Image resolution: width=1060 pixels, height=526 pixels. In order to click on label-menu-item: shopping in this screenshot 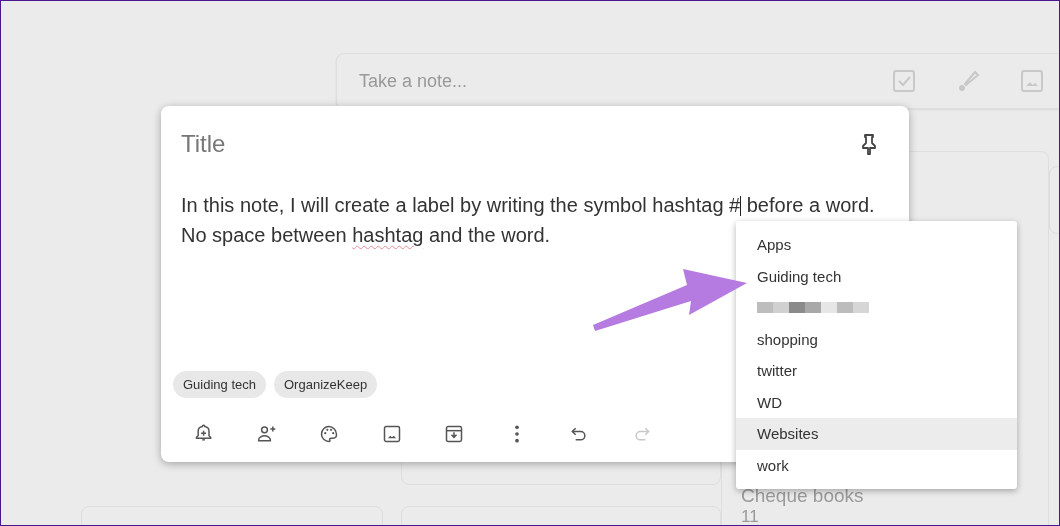, I will do `click(876, 339)`.